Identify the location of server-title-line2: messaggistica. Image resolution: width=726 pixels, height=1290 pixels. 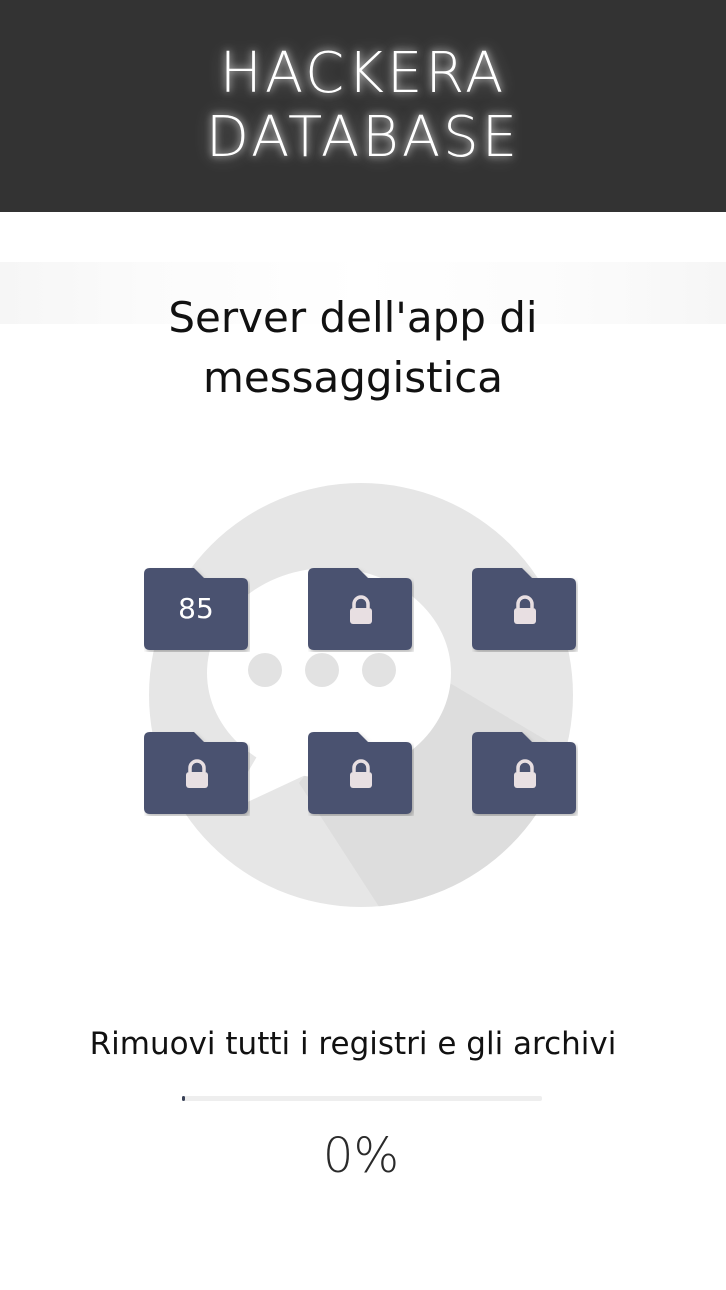
(353, 377).